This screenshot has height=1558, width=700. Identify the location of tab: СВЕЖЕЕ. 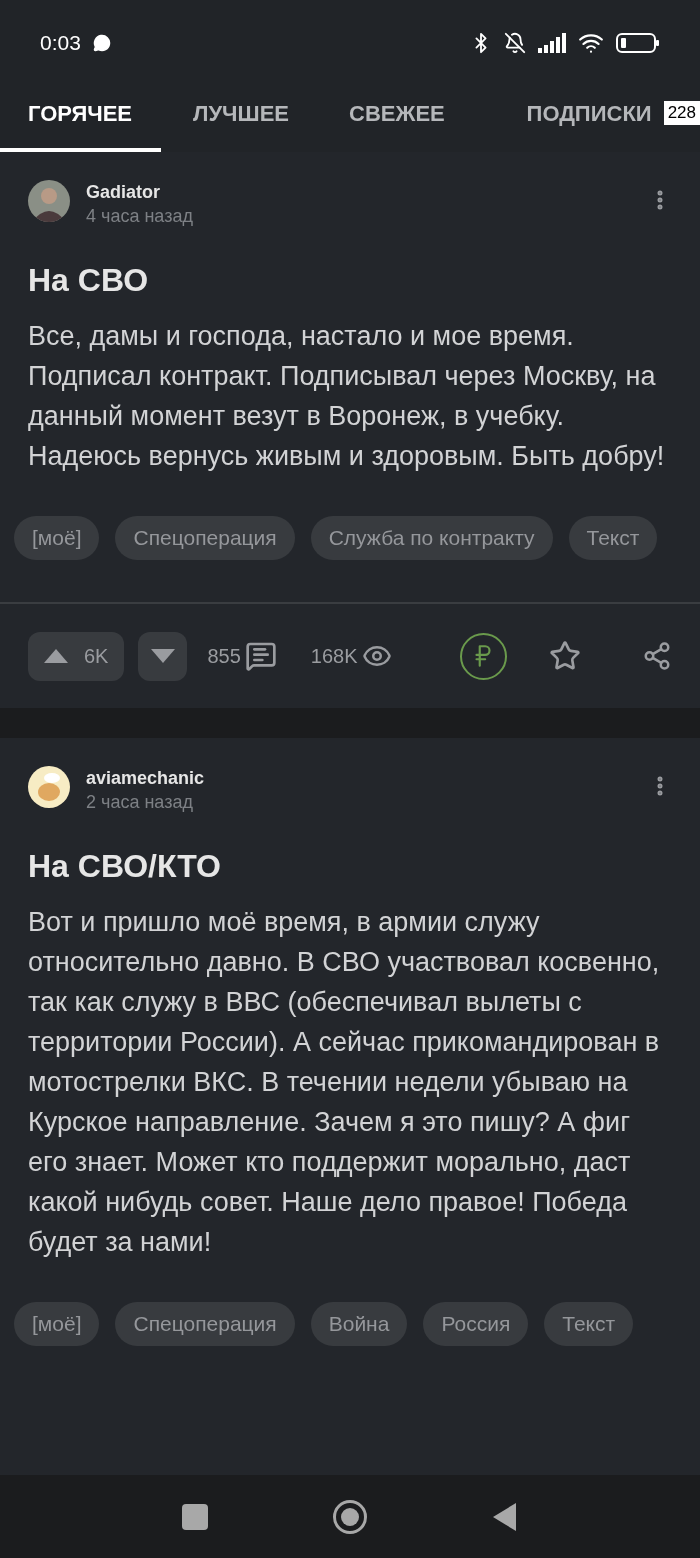
(397, 115).